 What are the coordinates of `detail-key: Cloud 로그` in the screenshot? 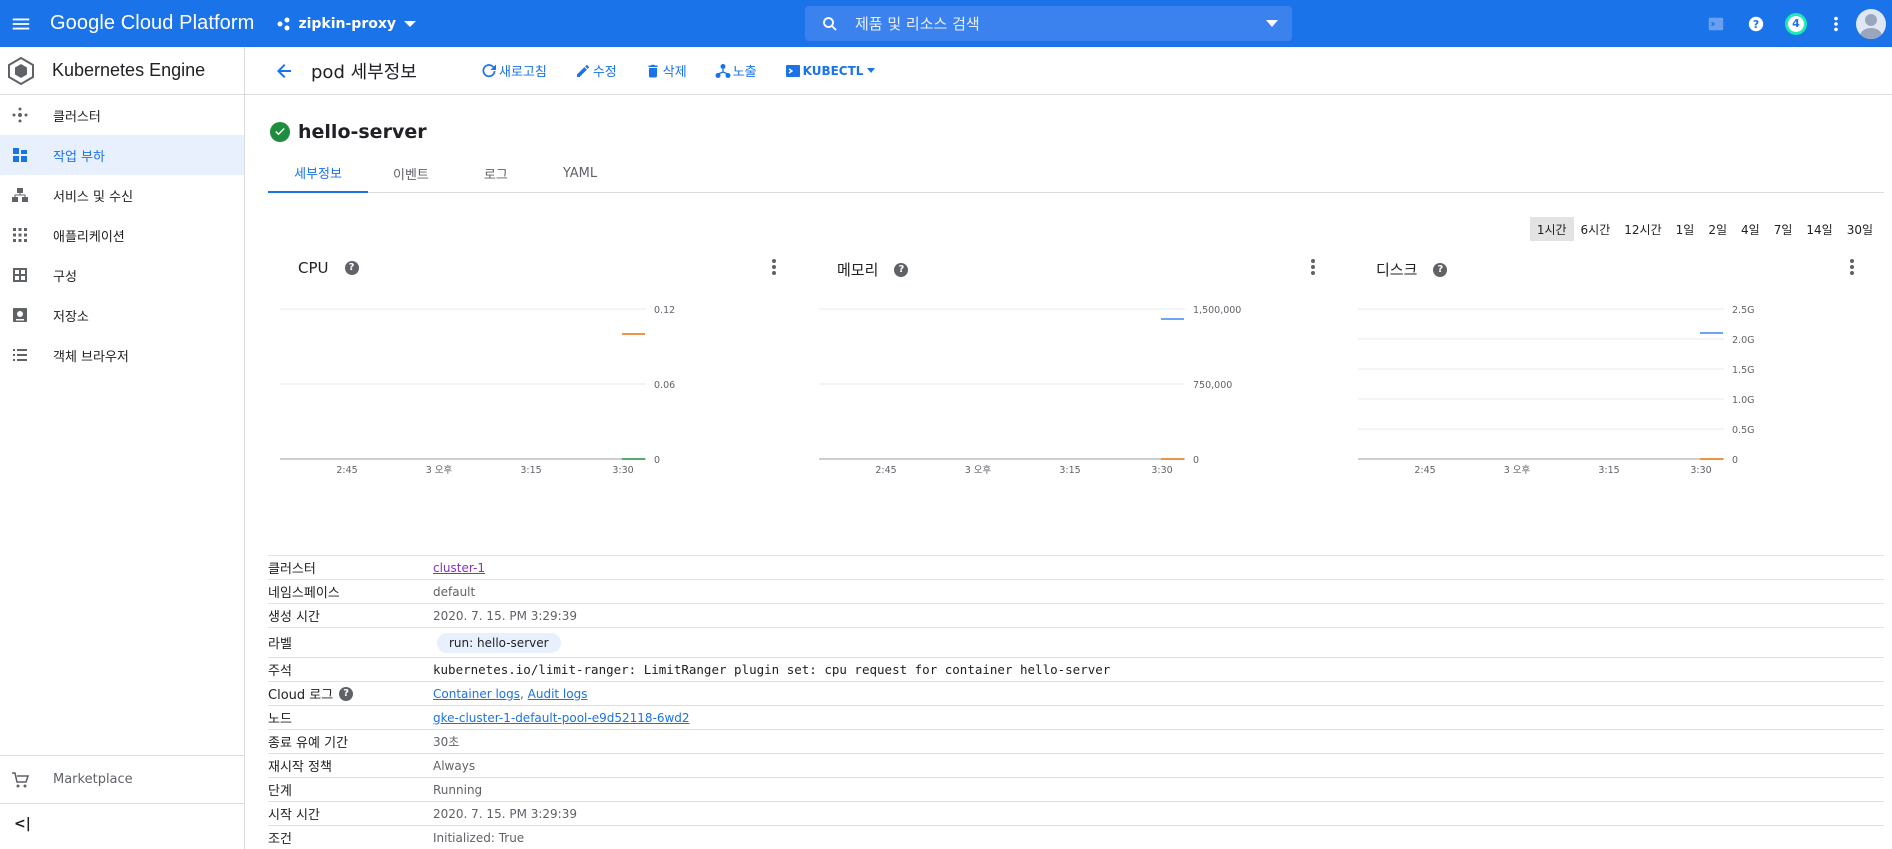 It's located at (301, 695).